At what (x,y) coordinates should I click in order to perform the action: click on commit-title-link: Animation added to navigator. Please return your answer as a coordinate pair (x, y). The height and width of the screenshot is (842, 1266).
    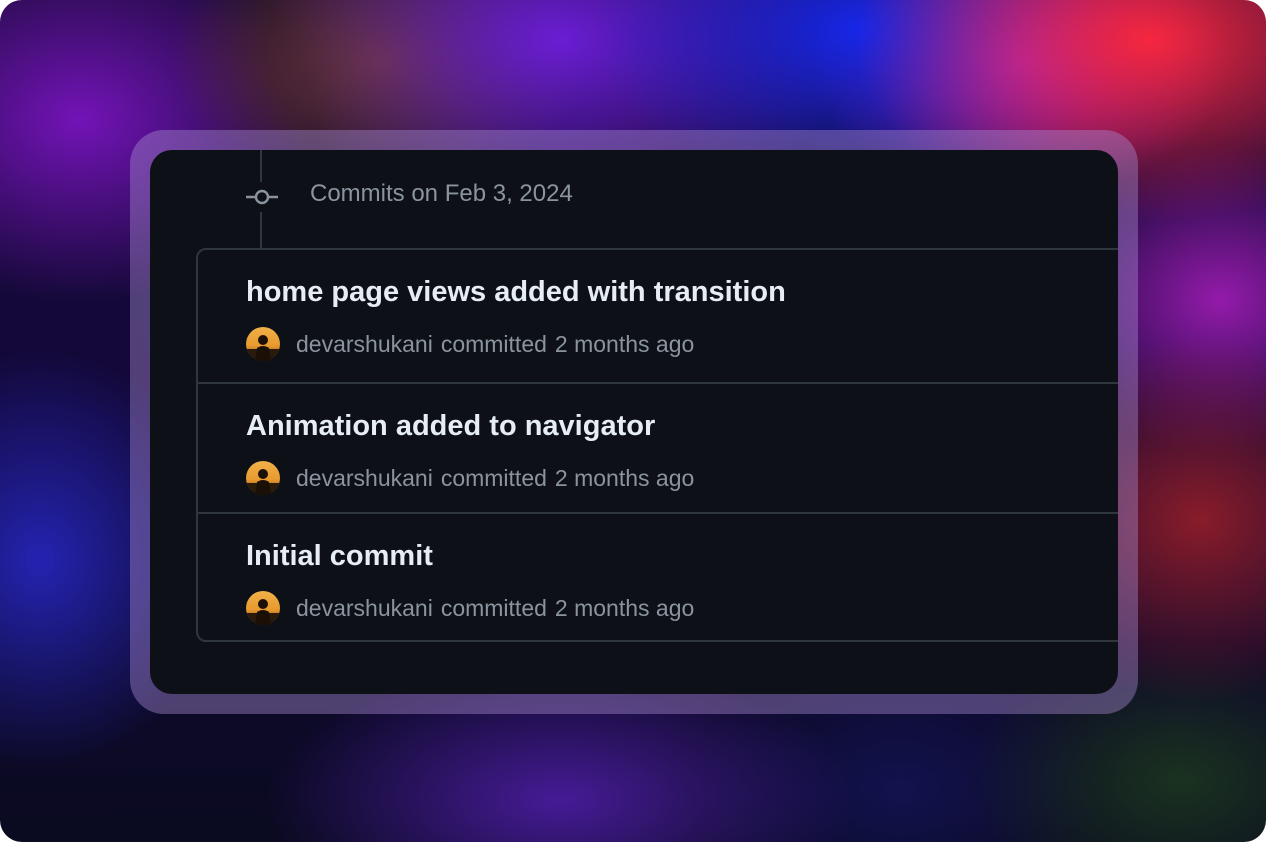
    Looking at the image, I should click on (450, 426).